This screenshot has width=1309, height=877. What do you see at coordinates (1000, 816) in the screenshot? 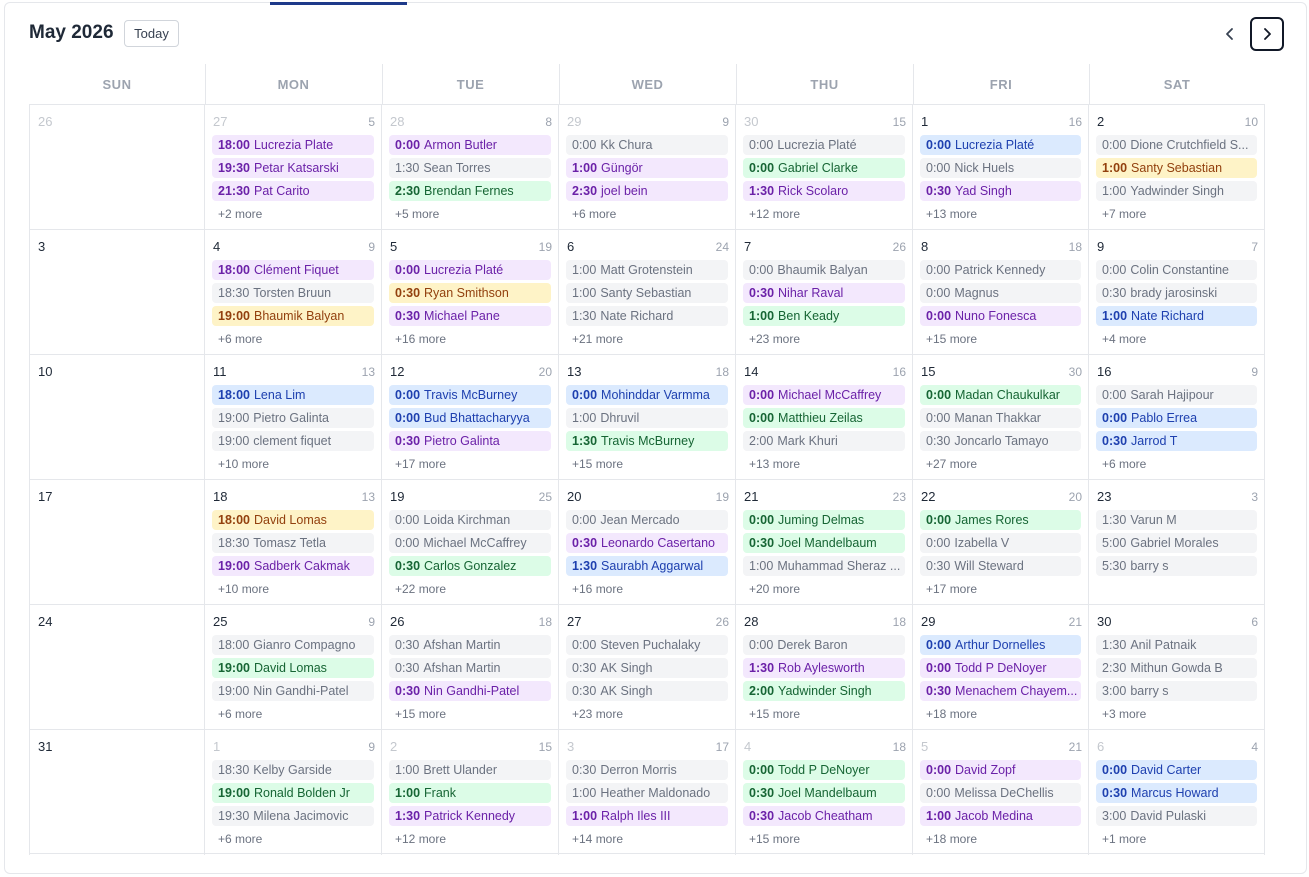
I see `event-chip: 1:00 Jacob Medina` at bounding box center [1000, 816].